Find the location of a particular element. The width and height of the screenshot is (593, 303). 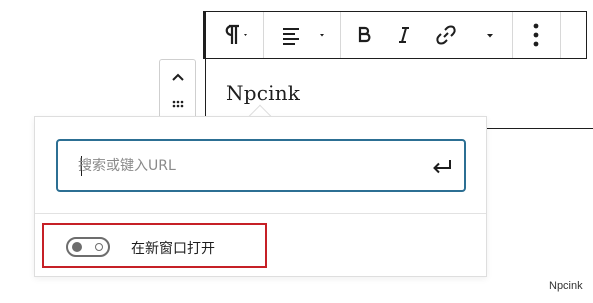

bold-icon is located at coordinates (364, 34).